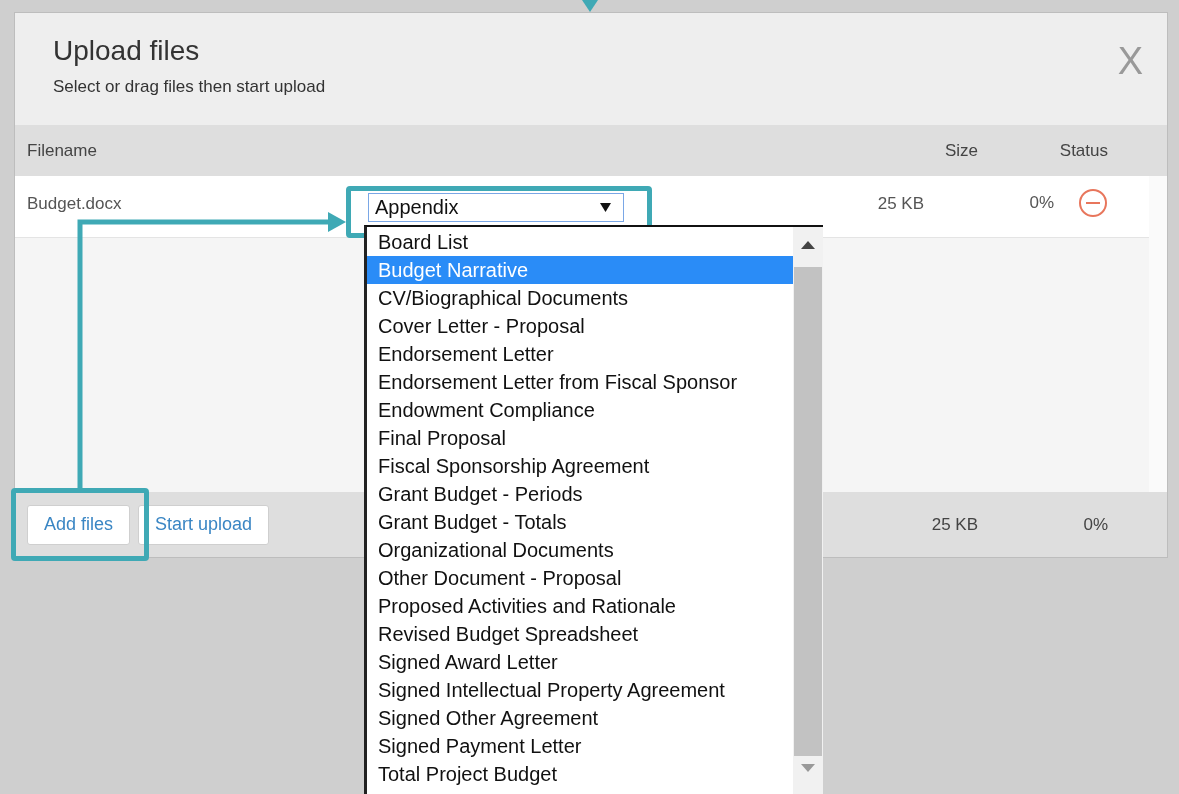  I want to click on dropdown-option: Signed Award Letter, so click(580, 662).